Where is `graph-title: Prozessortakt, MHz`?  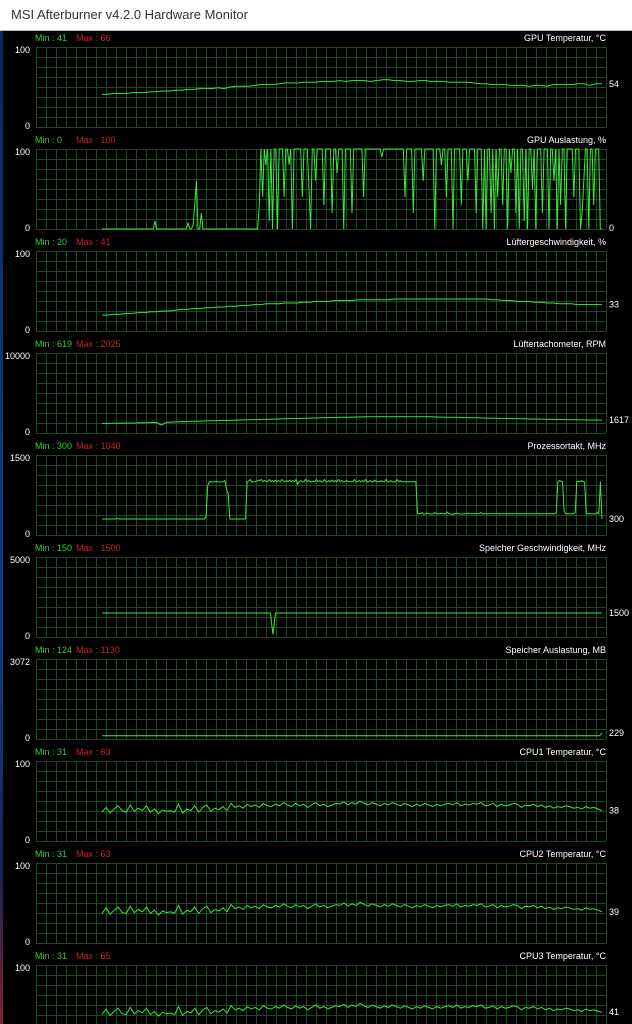 graph-title: Prozessortakt, MHz is located at coordinates (566, 446).